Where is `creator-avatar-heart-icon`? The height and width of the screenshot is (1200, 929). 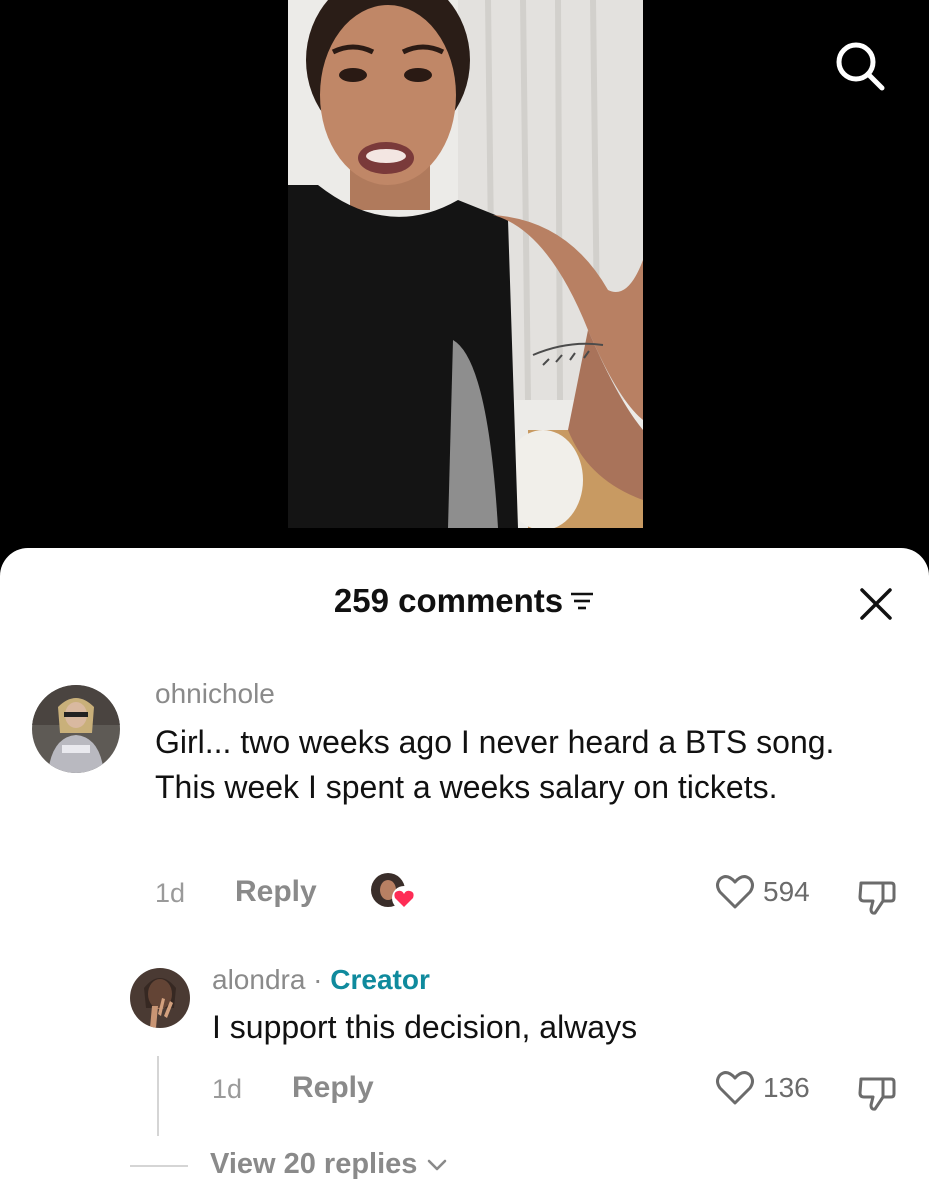 creator-avatar-heart-icon is located at coordinates (393, 891).